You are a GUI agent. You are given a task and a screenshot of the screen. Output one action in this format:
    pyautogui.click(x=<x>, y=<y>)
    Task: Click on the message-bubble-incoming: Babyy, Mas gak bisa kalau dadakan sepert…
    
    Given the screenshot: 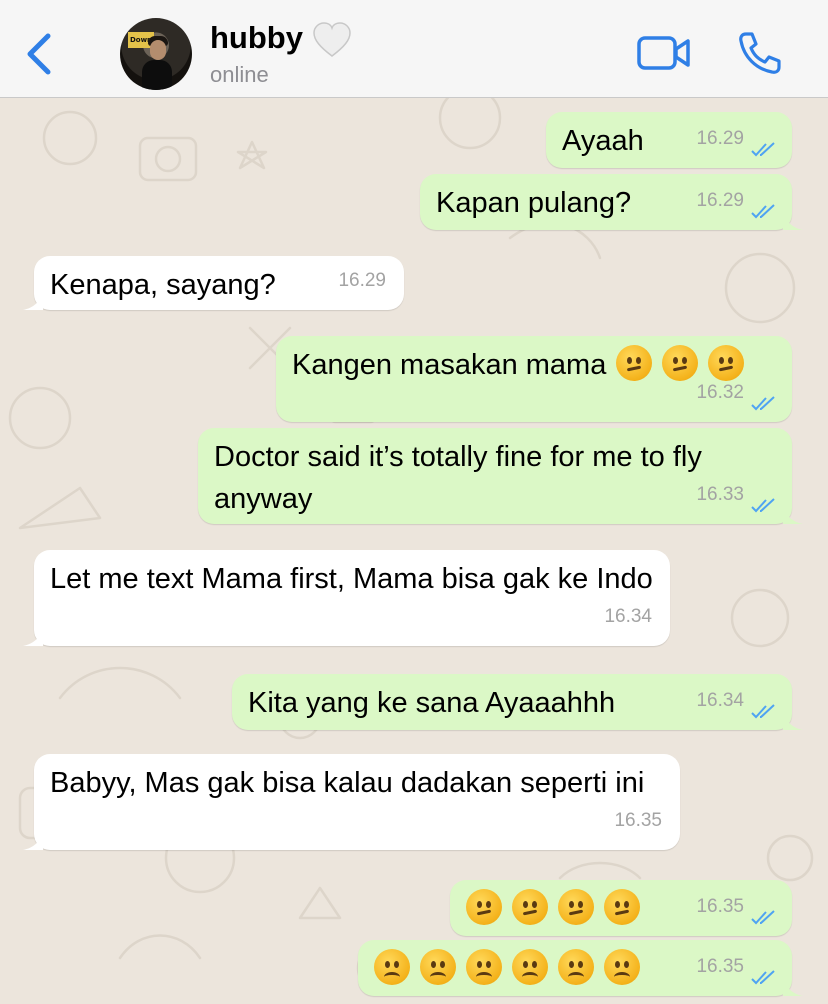 What is the action you would take?
    pyautogui.click(x=351, y=802)
    